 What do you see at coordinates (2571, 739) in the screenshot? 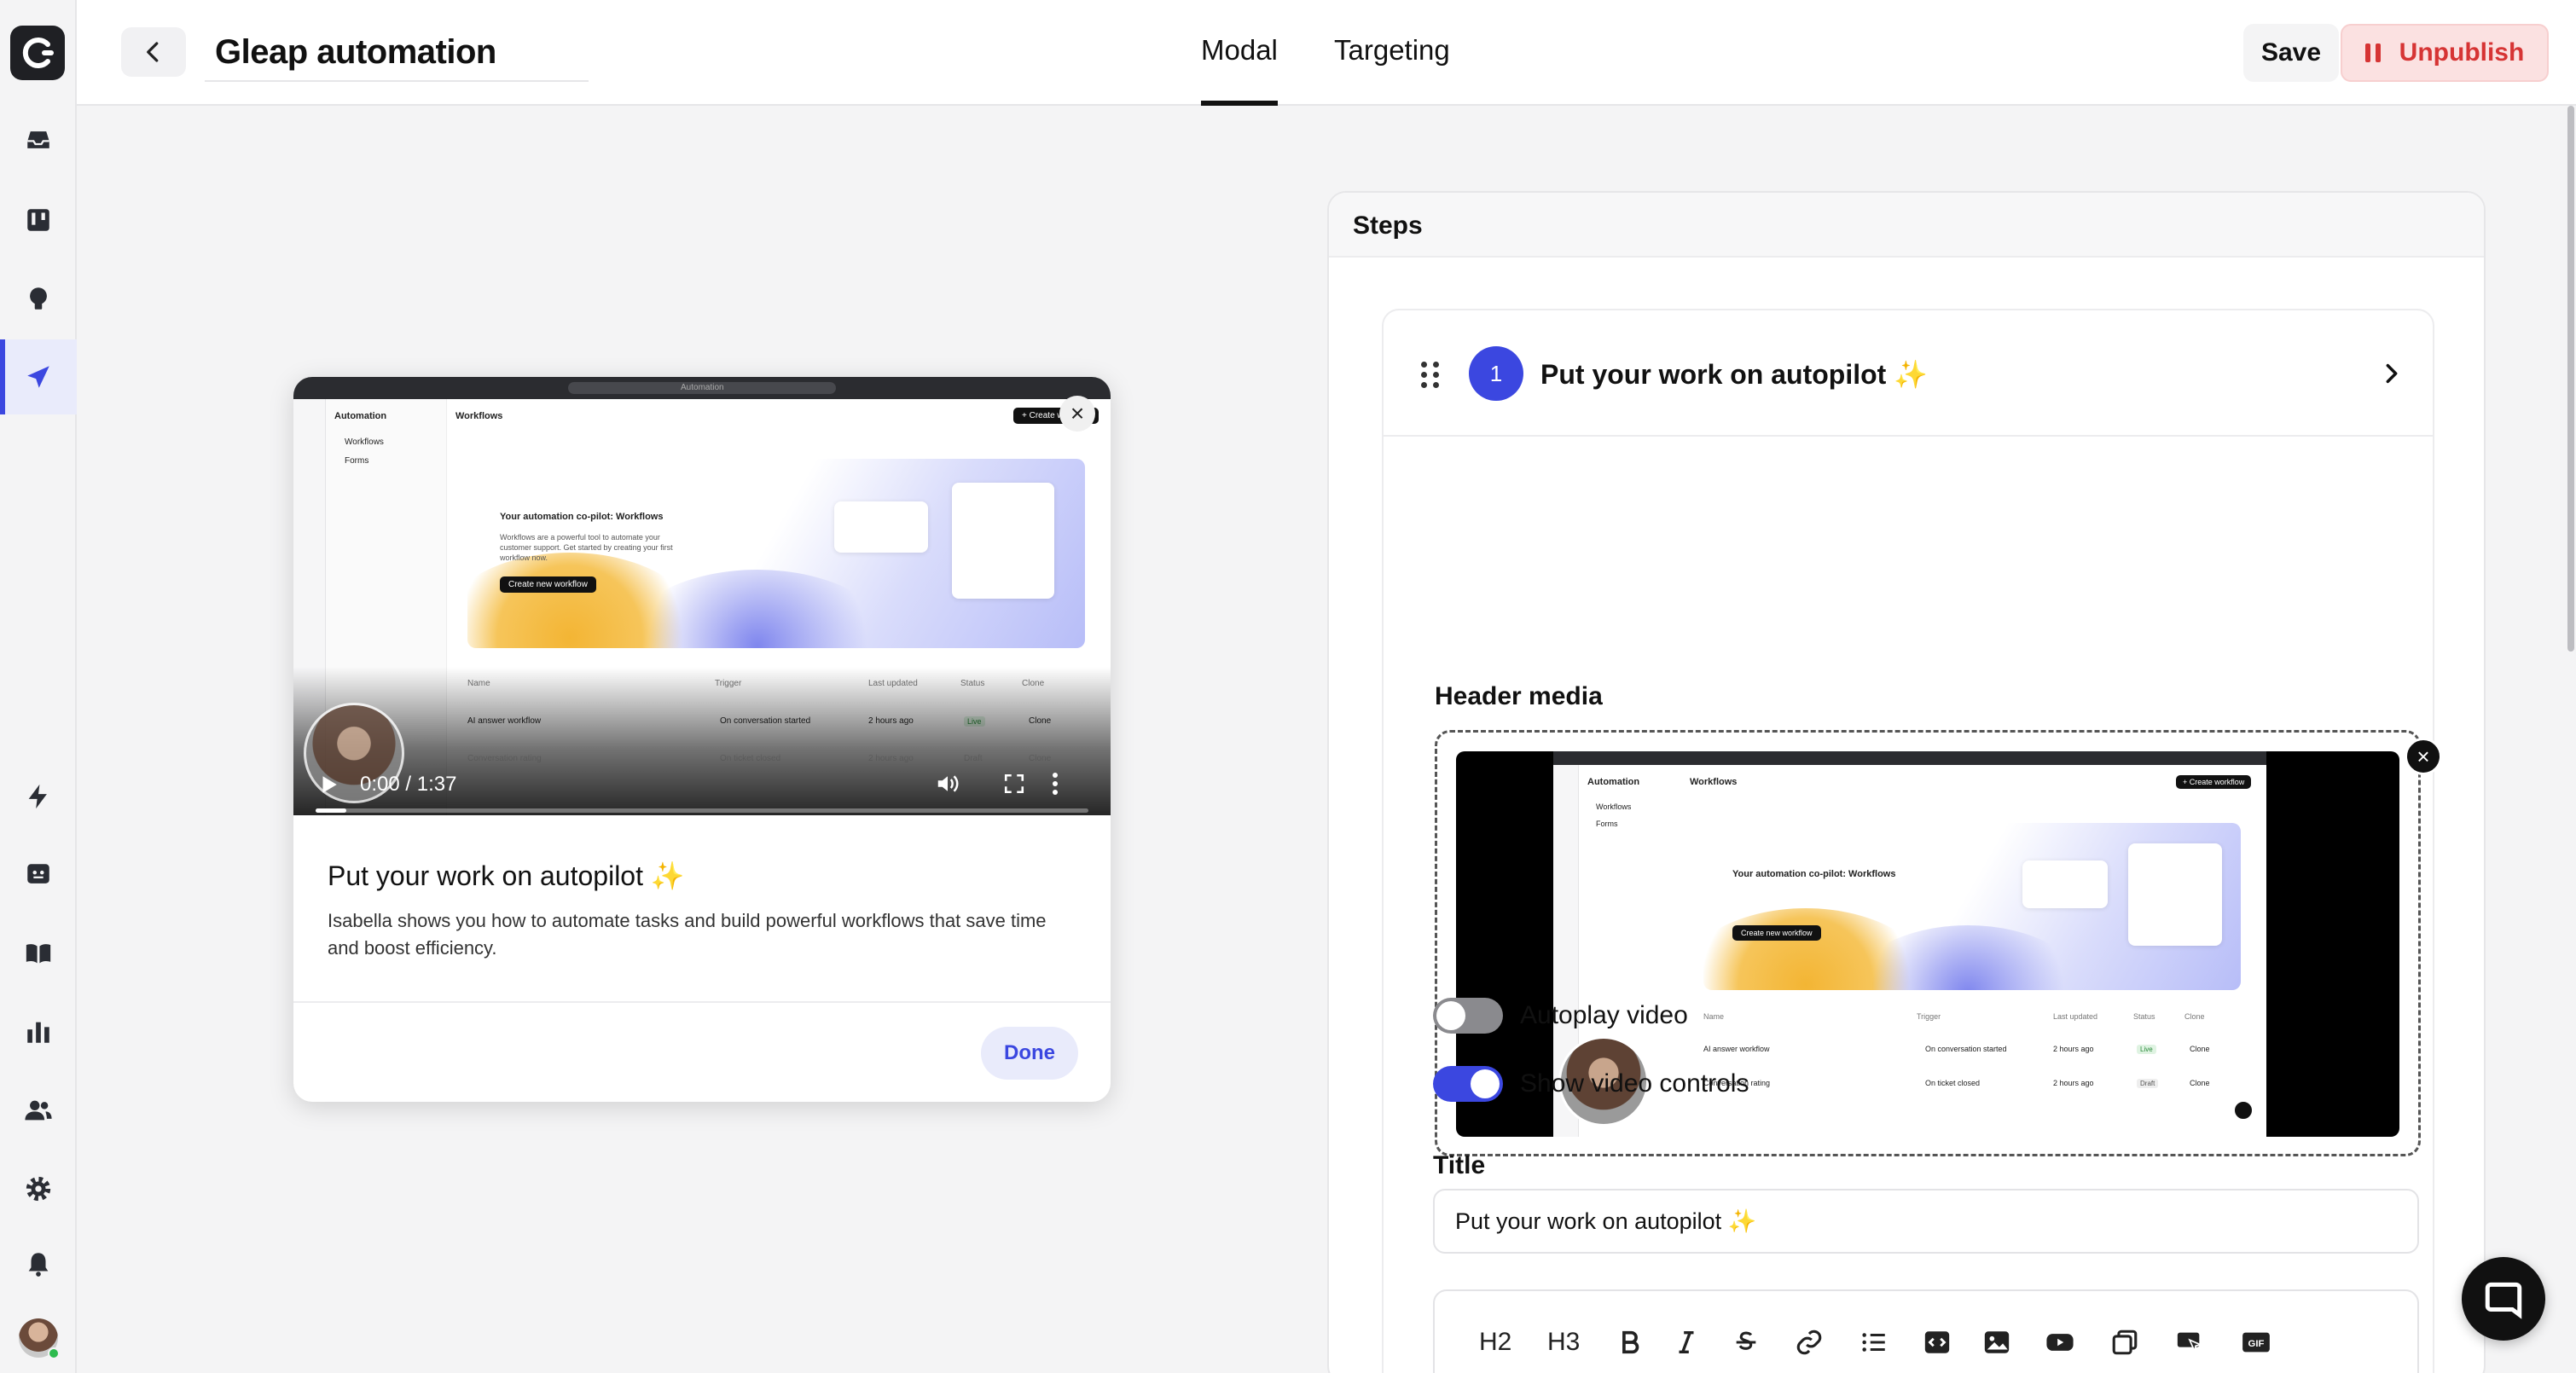
I see `page-scrollbar` at bounding box center [2571, 739].